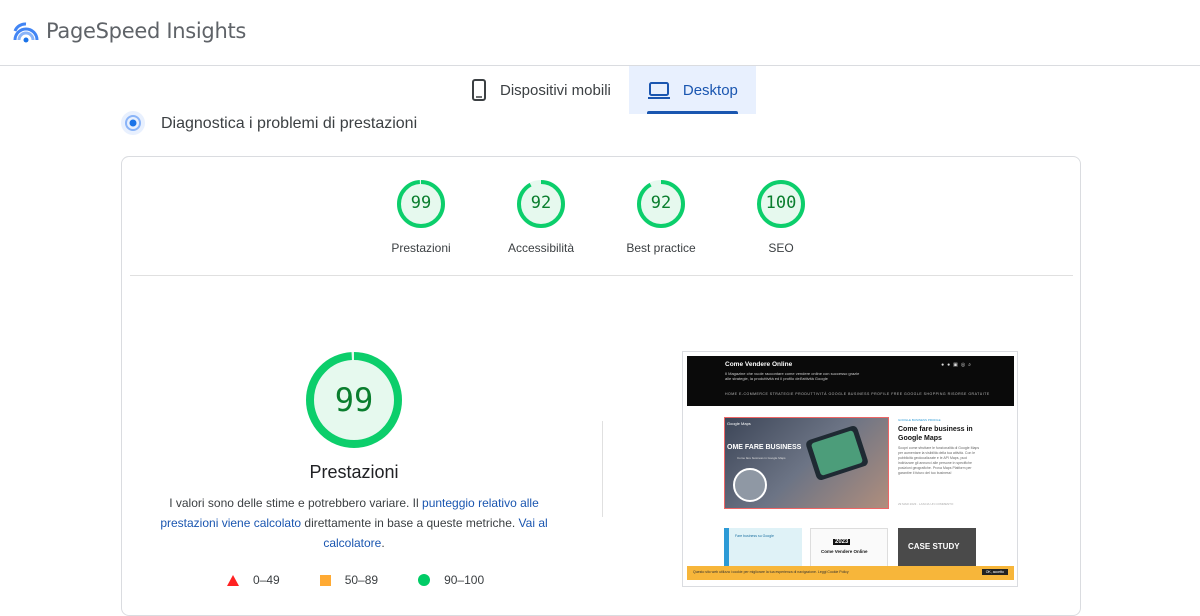  I want to click on pass-circle-icon, so click(424, 580).